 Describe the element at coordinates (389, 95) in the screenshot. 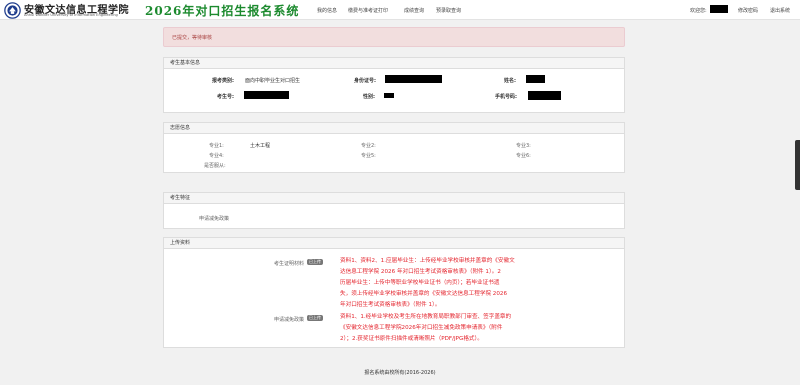

I see `gender-redacted` at that location.